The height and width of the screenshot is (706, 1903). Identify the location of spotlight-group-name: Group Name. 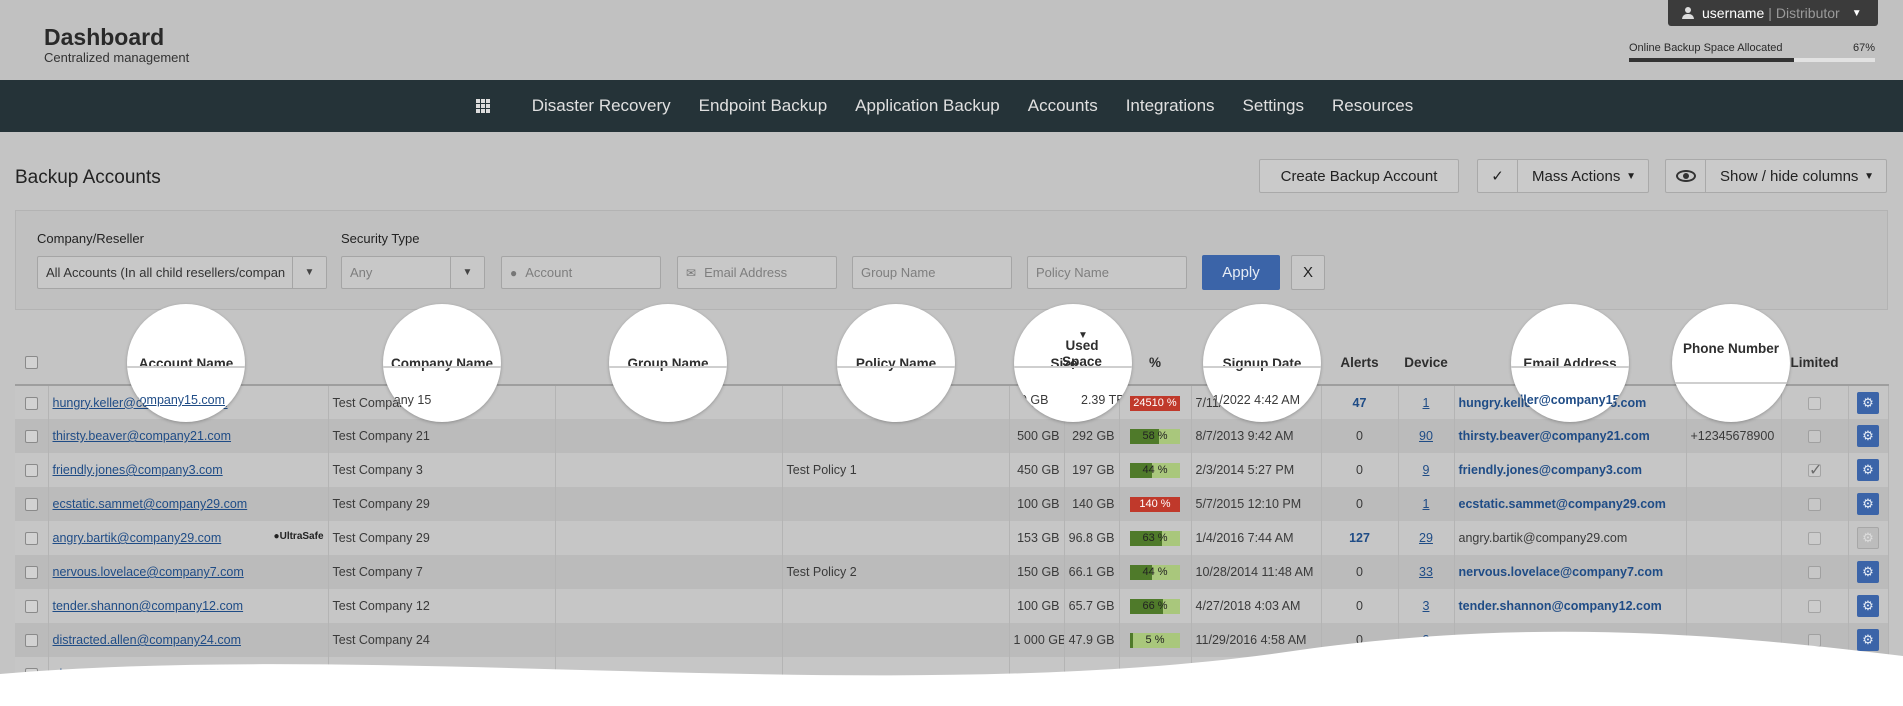
(668, 363).